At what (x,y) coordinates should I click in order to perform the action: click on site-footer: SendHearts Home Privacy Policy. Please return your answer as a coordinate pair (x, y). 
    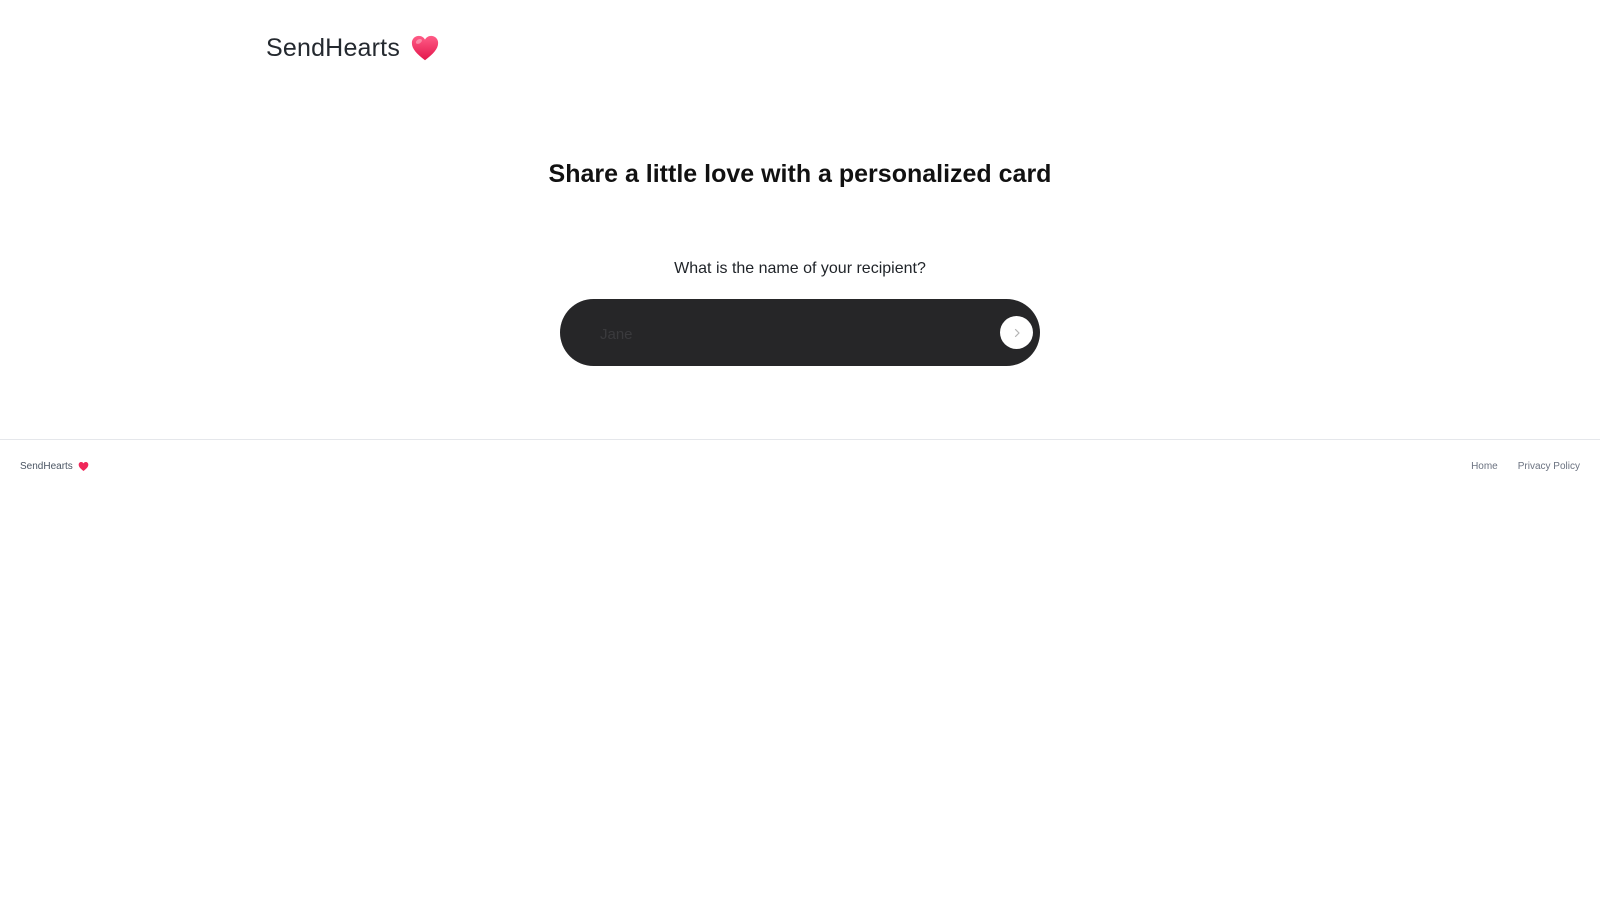
    Looking at the image, I should click on (800, 467).